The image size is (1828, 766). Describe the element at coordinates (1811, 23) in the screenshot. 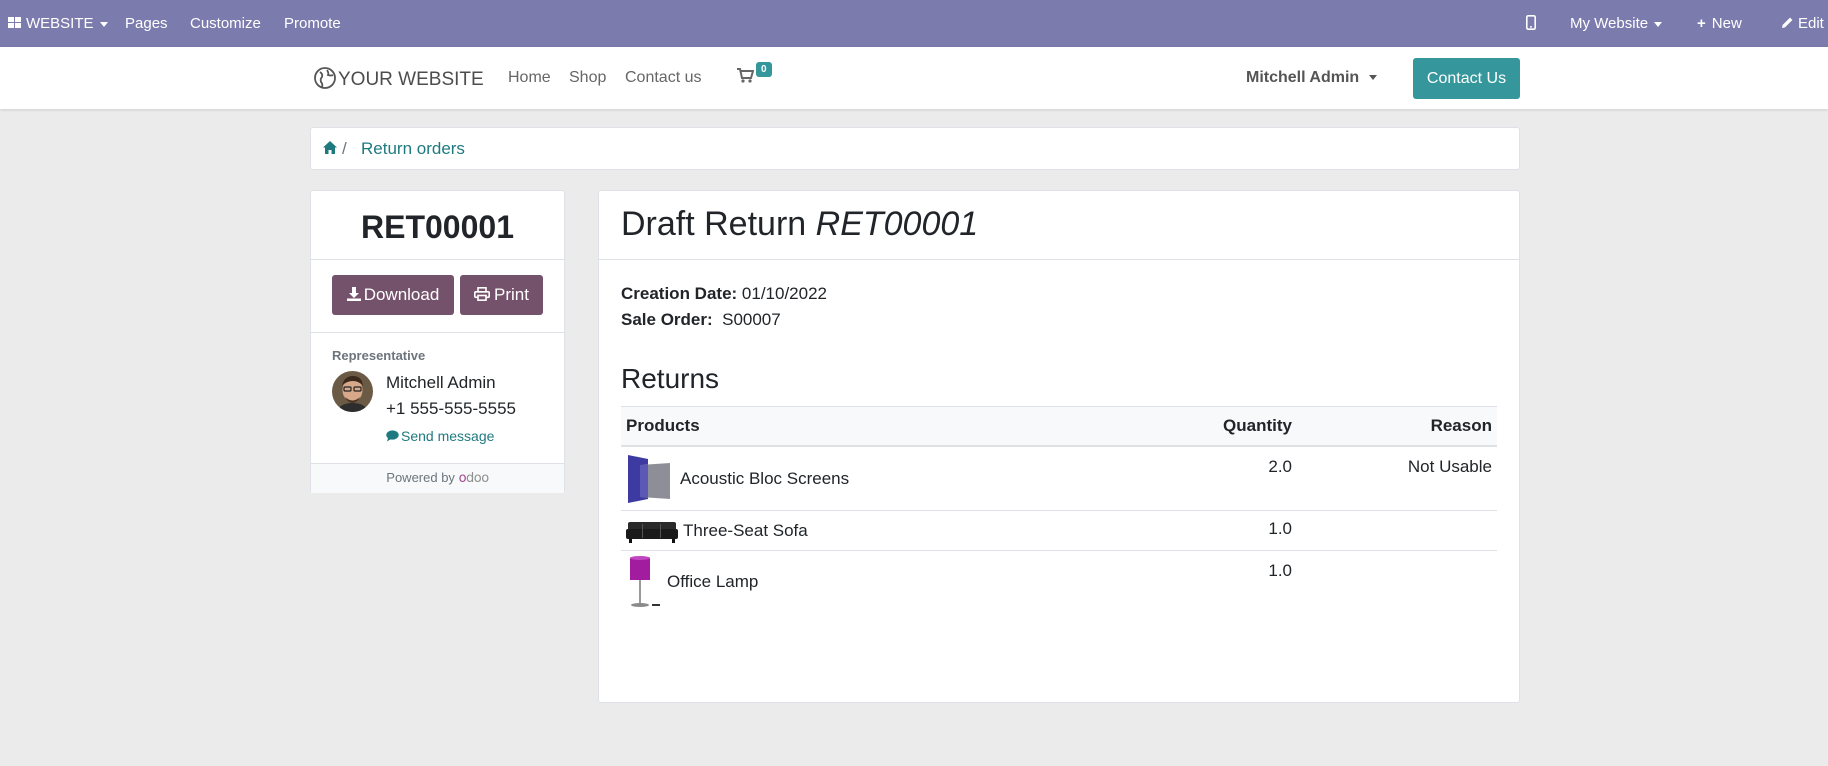

I see `edit-label: Edit` at that location.